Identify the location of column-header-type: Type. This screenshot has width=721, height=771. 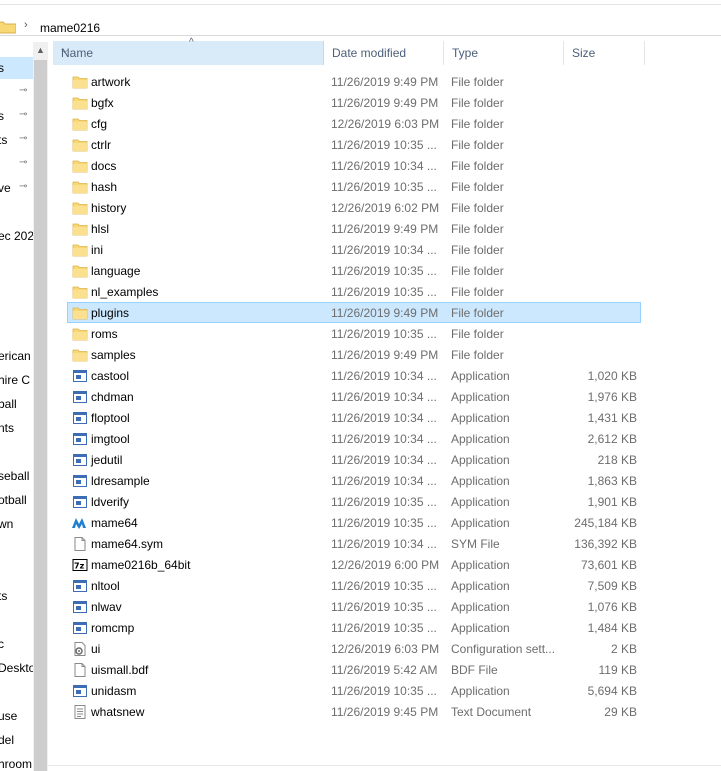
(504, 53).